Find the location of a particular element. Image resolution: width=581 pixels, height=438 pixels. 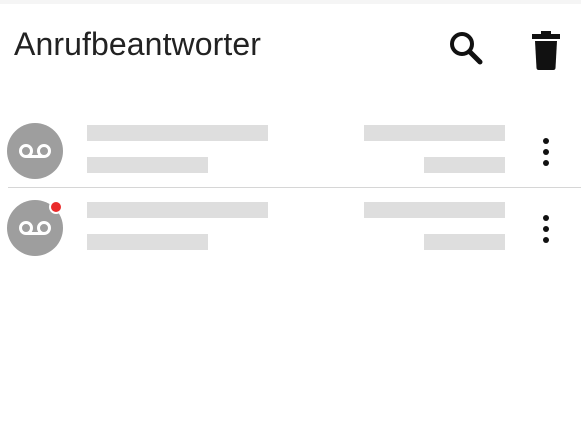

search-icon is located at coordinates (466, 48).